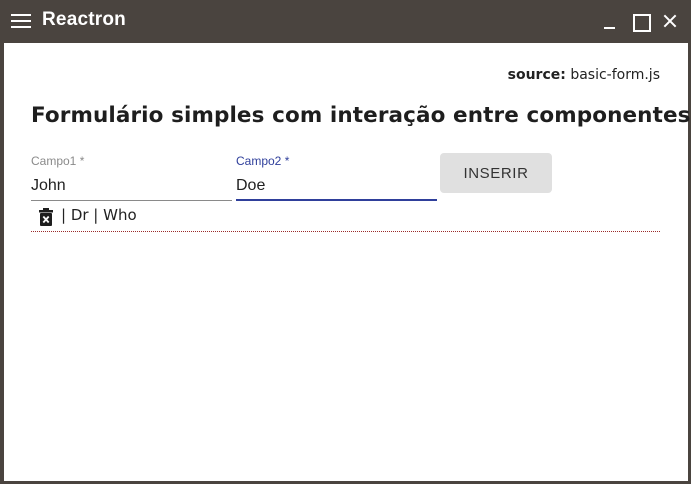  What do you see at coordinates (84, 19) in the screenshot?
I see `app-title: Reactron` at bounding box center [84, 19].